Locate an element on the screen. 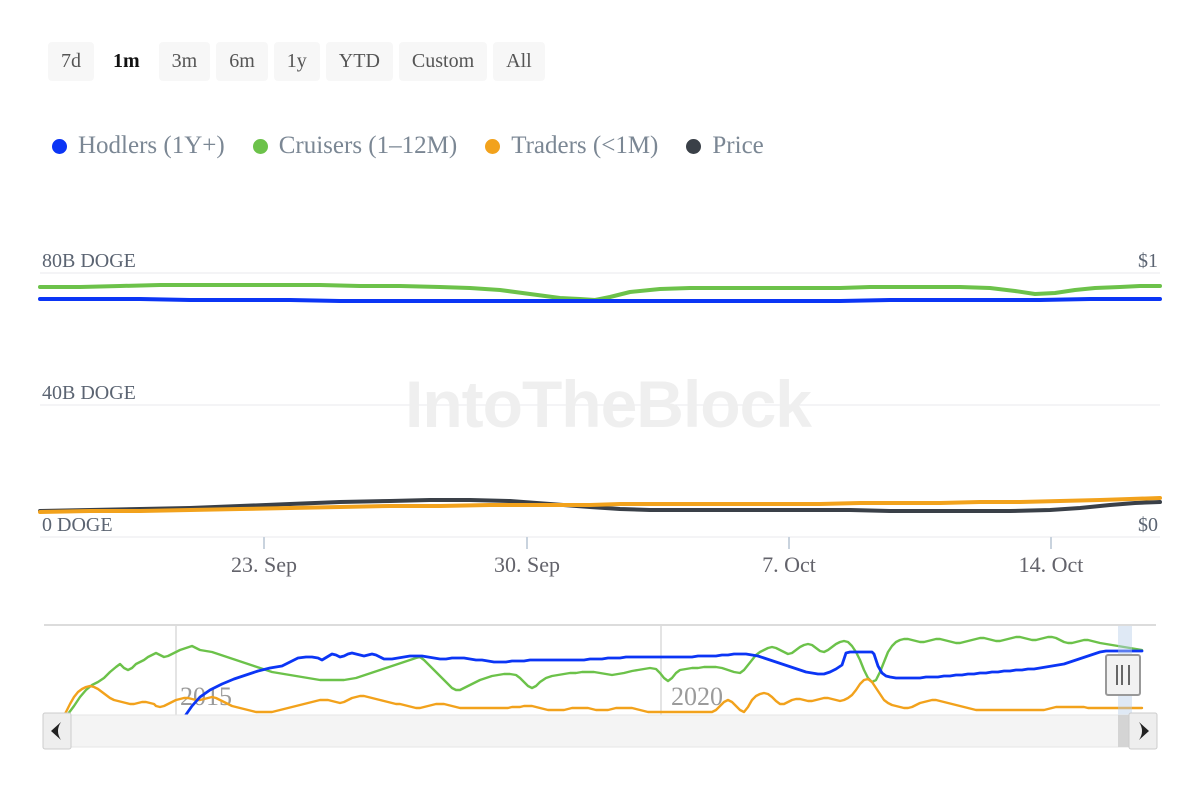 The width and height of the screenshot is (1200, 800). y-axis-right-label-0: $0 is located at coordinates (1148, 525).